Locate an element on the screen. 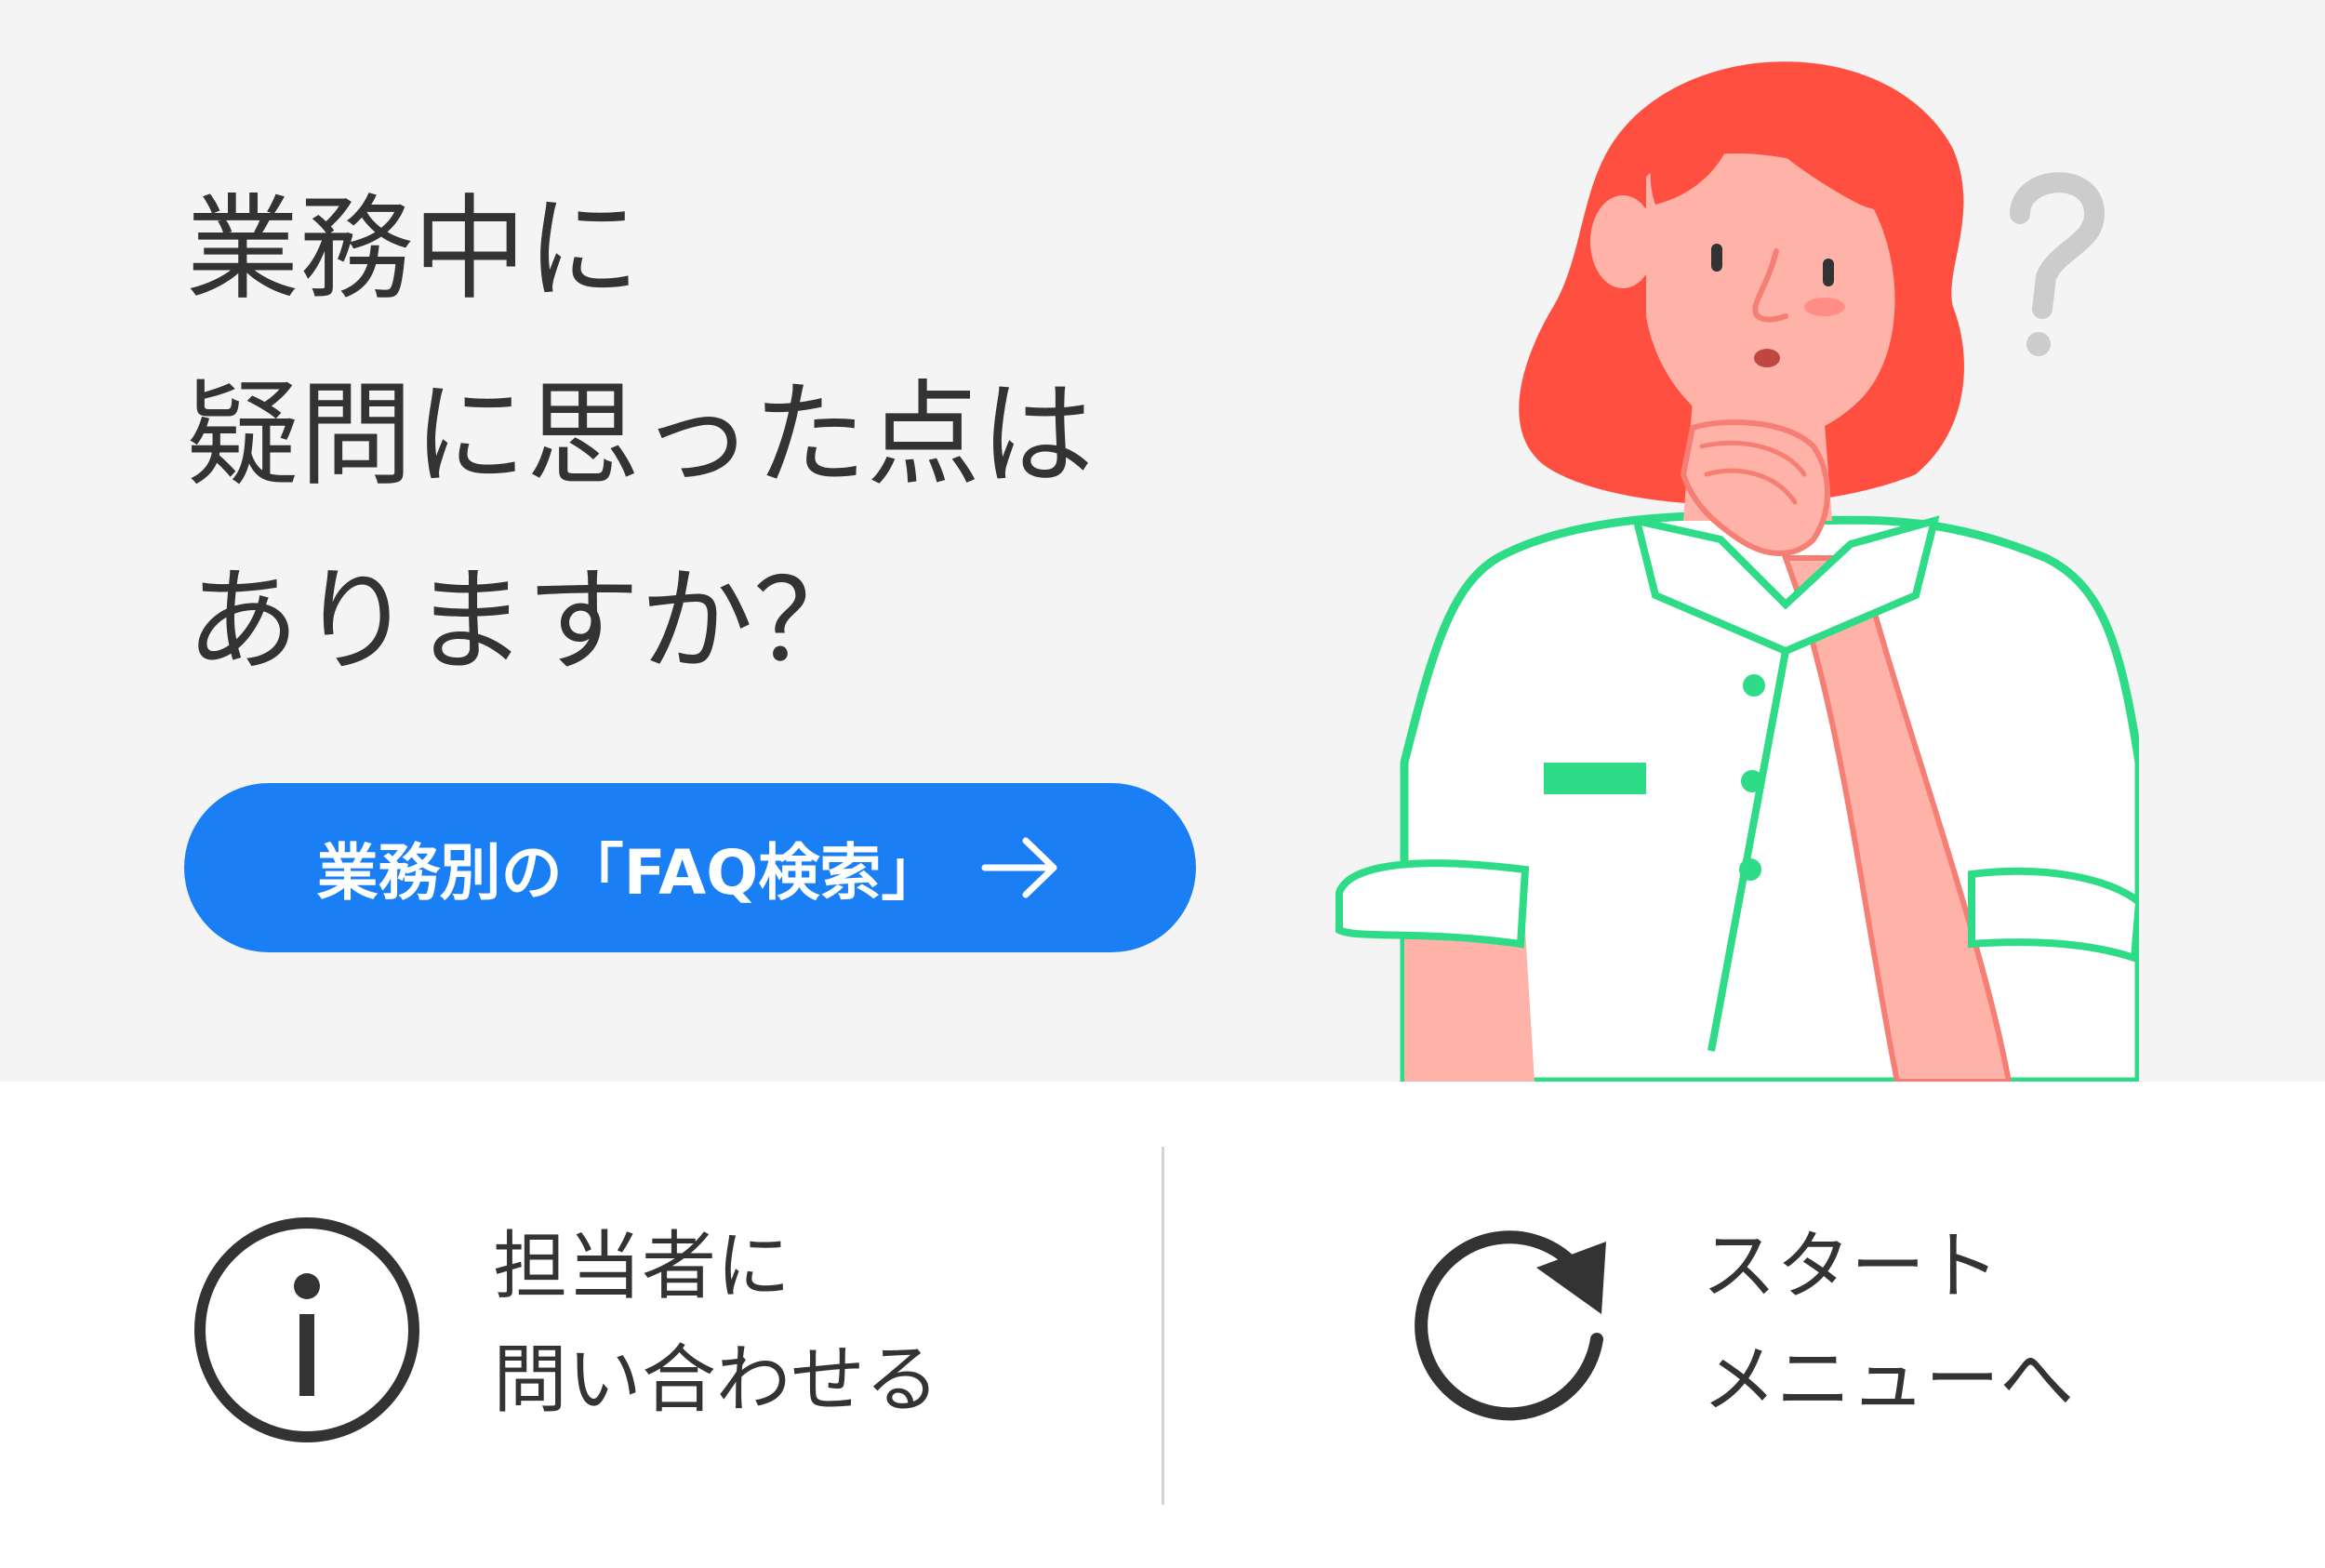 Image resolution: width=2325 pixels, height=1568 pixels. left-arm is located at coordinates (1469, 1006).